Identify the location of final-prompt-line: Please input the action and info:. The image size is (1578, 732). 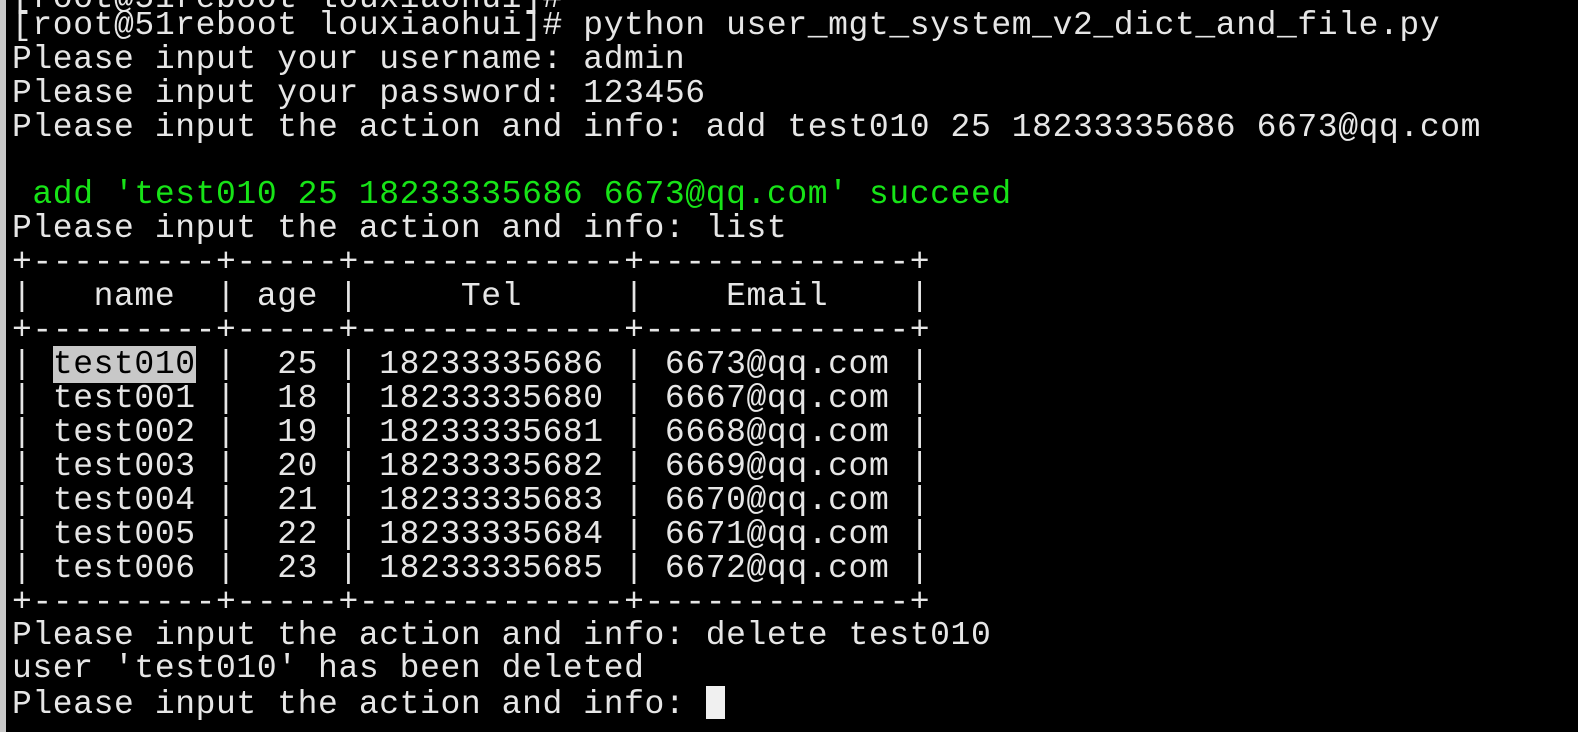
(368, 704).